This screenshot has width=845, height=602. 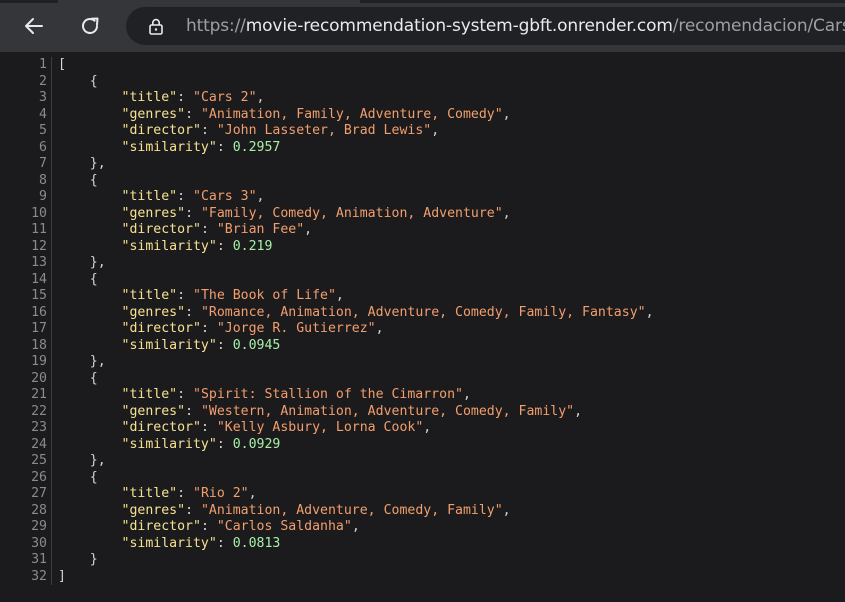 What do you see at coordinates (39, 543) in the screenshot?
I see `line-number: 30` at bounding box center [39, 543].